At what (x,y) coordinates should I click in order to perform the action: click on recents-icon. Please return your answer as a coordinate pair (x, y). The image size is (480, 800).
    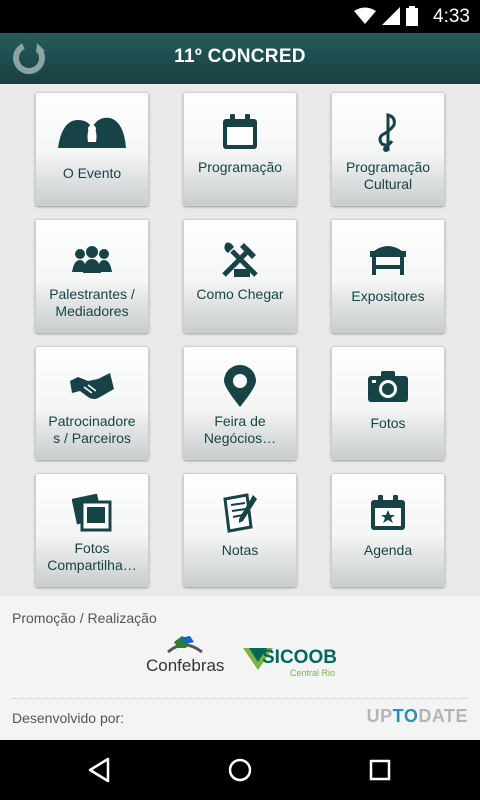
    Looking at the image, I should click on (380, 770).